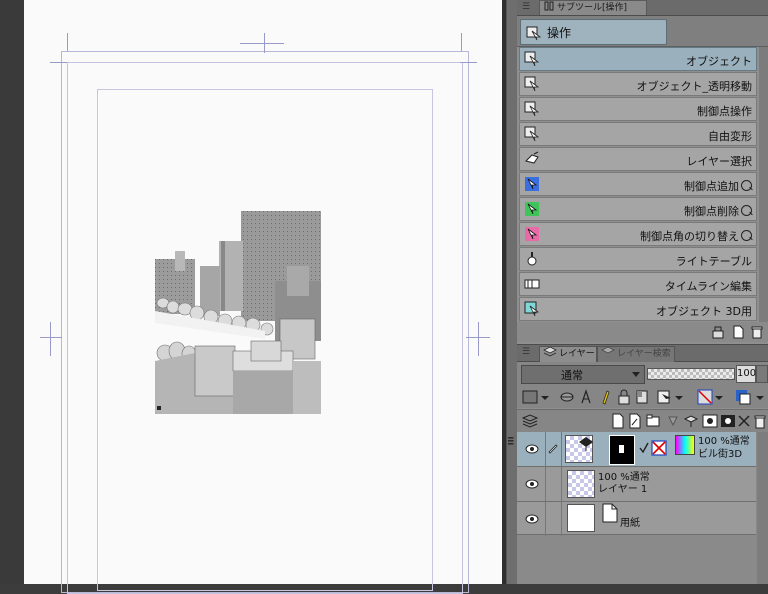 Image resolution: width=768 pixels, height=594 pixels. Describe the element at coordinates (636, 449) in the screenshot. I see `layer-row-city-3d: 100 %通常 ビル街3D` at that location.